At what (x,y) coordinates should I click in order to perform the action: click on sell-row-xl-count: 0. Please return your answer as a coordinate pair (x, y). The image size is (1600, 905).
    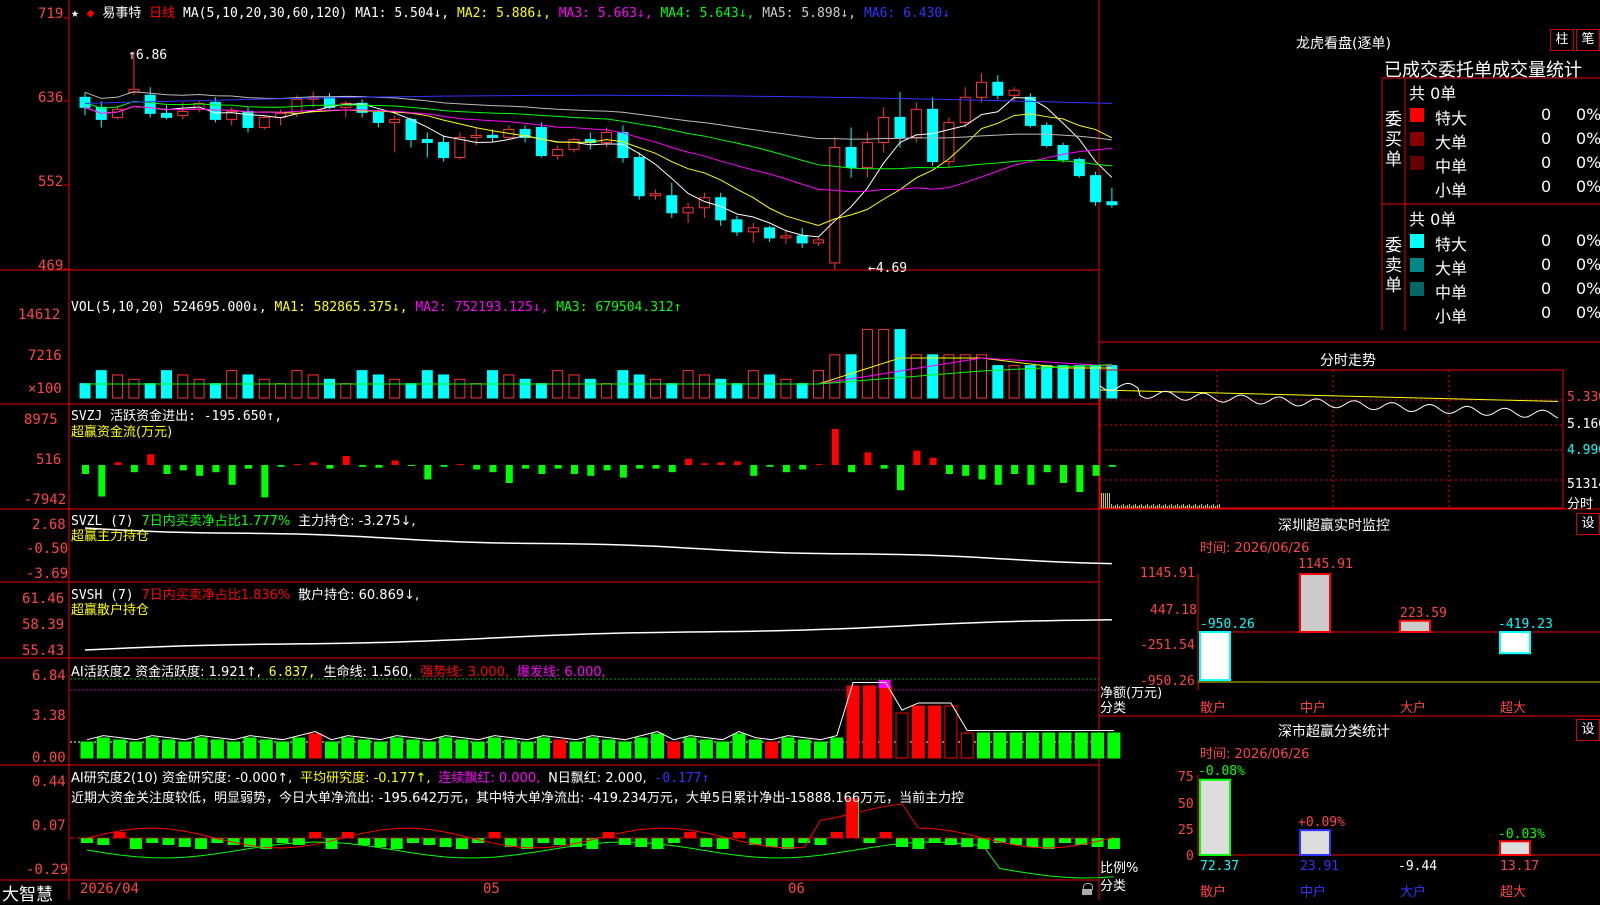
    Looking at the image, I should click on (1546, 240).